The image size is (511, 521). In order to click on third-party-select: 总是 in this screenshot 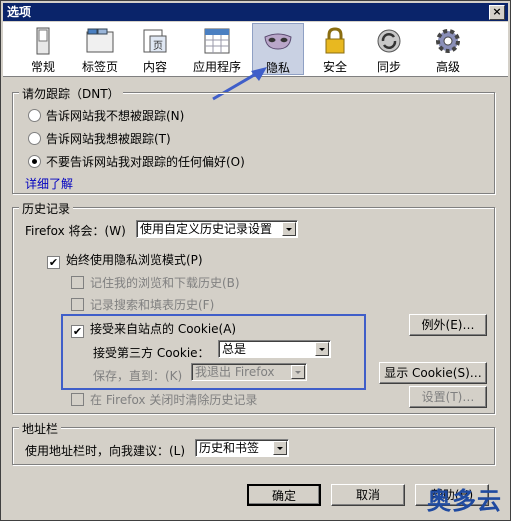, I will do `click(274, 349)`.